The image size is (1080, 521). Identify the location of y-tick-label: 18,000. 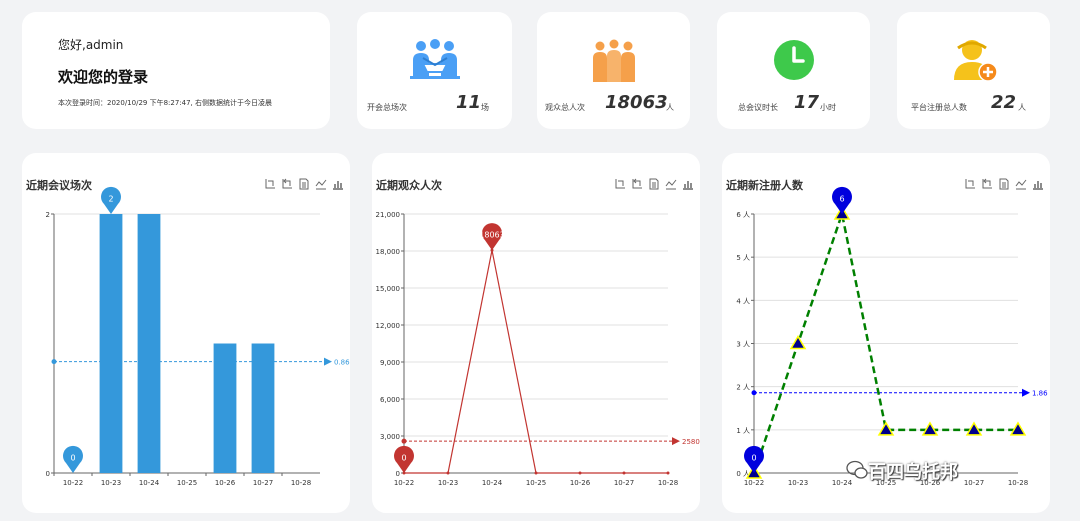
(388, 252).